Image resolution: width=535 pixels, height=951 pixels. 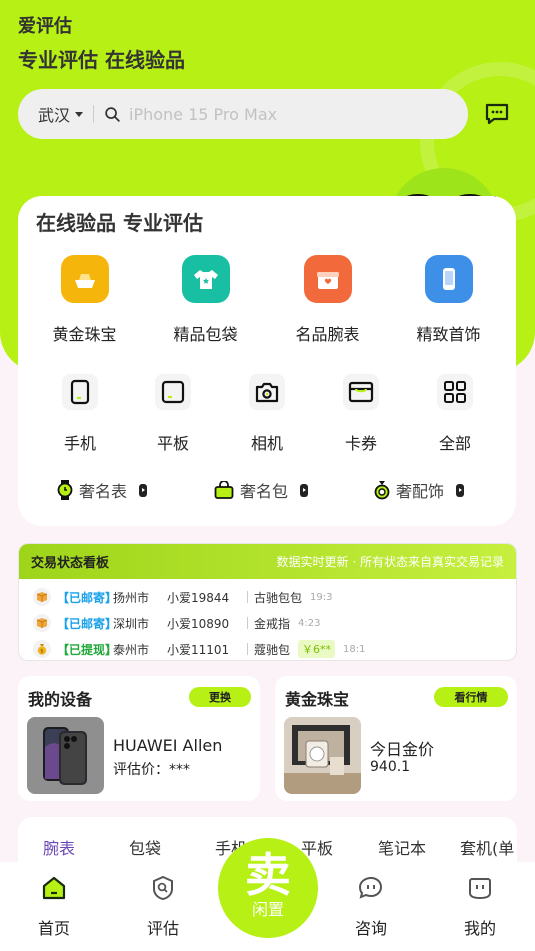 I want to click on sell-sublabel: 闲置, so click(x=267, y=909).